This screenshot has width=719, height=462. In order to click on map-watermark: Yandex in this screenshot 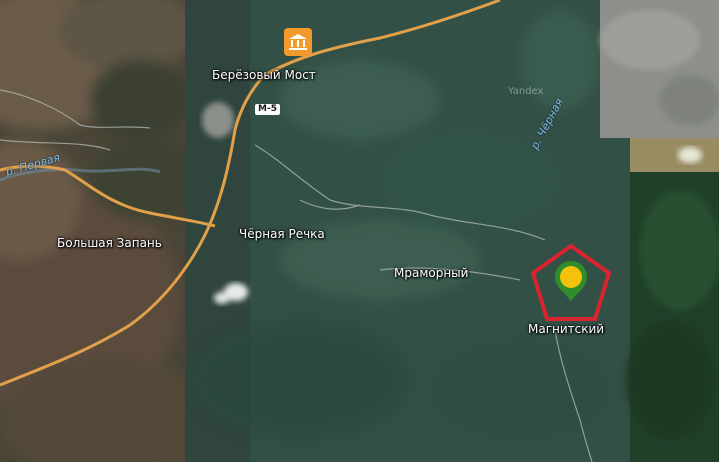, I will do `click(526, 91)`.